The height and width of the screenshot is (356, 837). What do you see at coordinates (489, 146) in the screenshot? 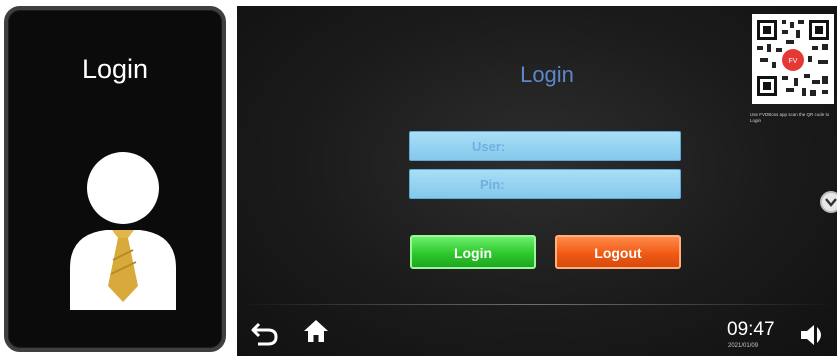
I see `user-field-label: User:` at bounding box center [489, 146].